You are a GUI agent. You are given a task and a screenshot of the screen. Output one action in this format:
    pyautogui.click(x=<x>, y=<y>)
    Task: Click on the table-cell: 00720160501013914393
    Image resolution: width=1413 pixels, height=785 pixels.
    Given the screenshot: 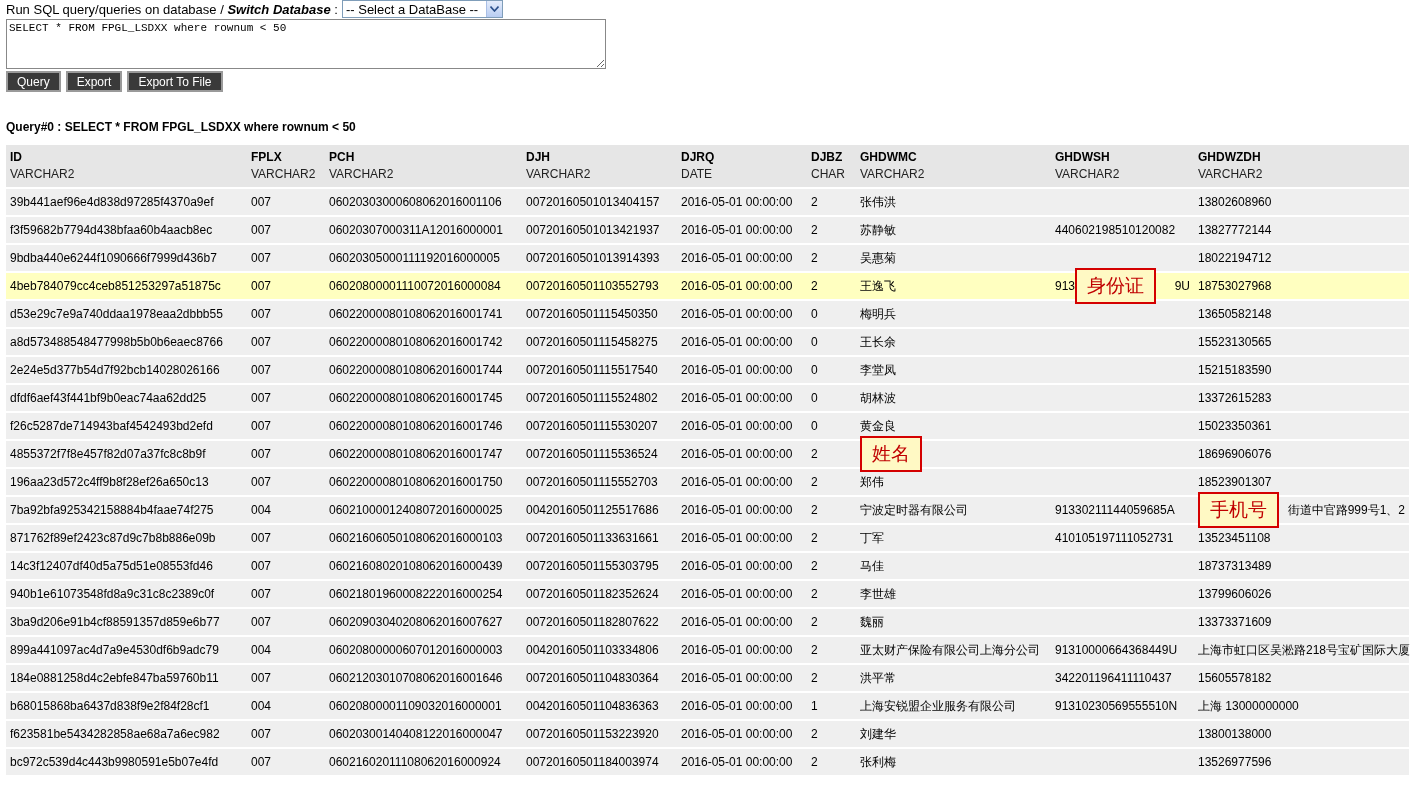 What is the action you would take?
    pyautogui.click(x=593, y=258)
    